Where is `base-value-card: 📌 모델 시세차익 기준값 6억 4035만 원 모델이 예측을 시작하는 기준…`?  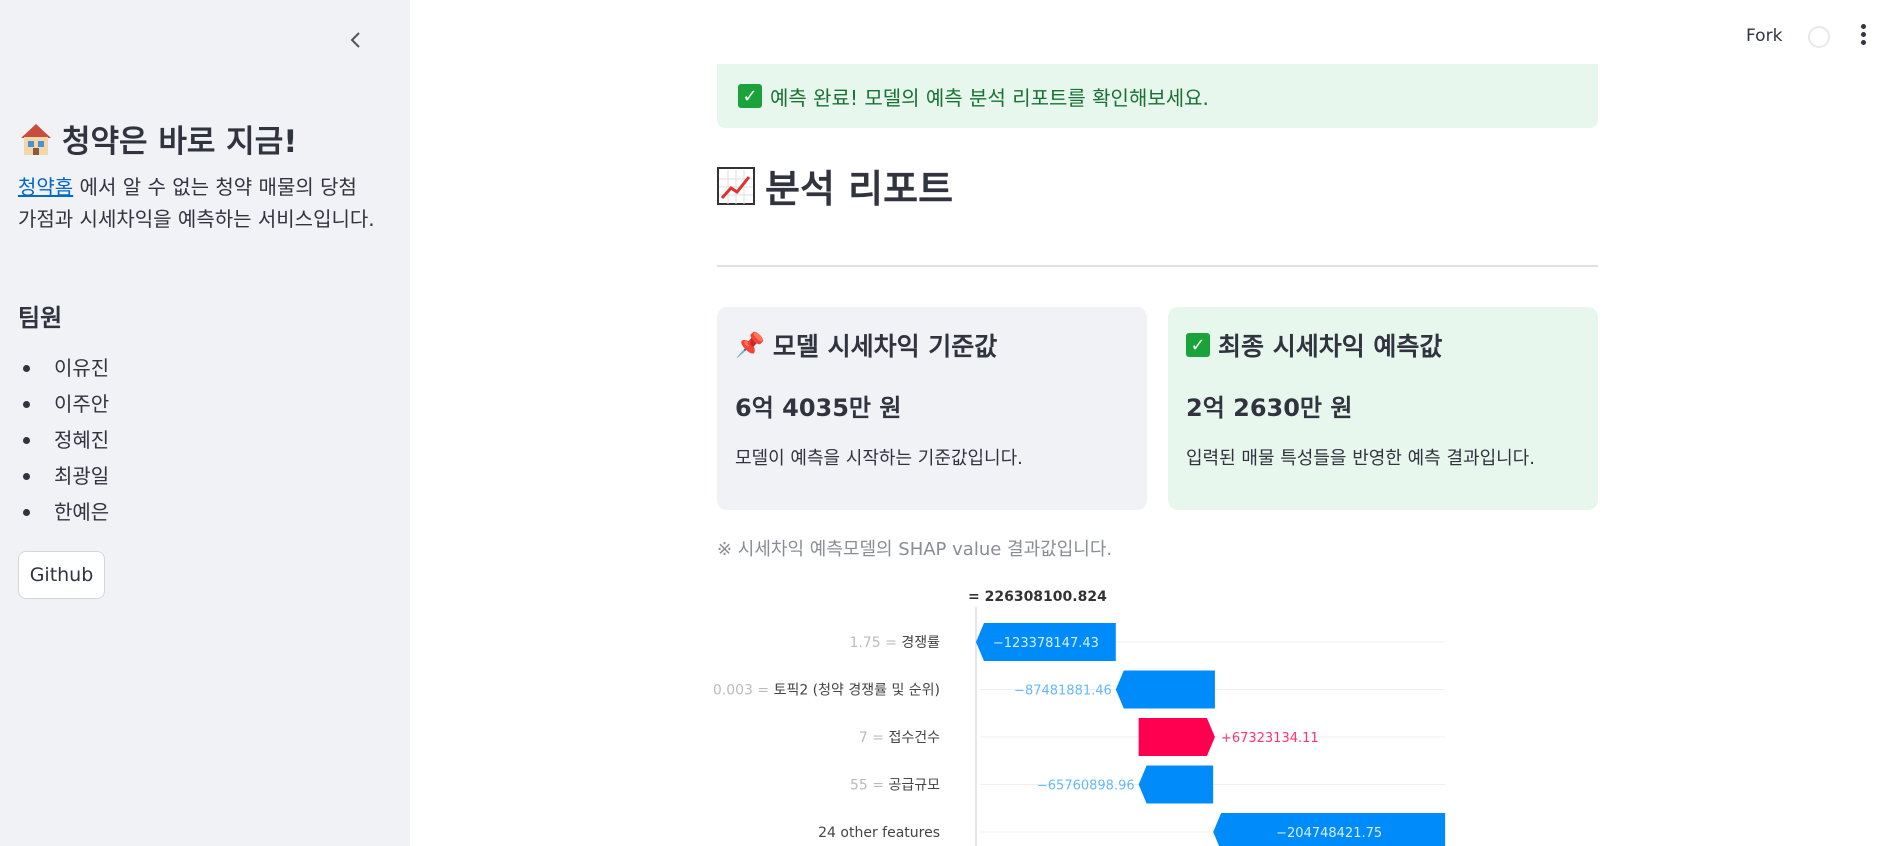 base-value-card: 📌 모델 시세차익 기준값 6억 4035만 원 모델이 예측을 시작하는 기준… is located at coordinates (932, 408).